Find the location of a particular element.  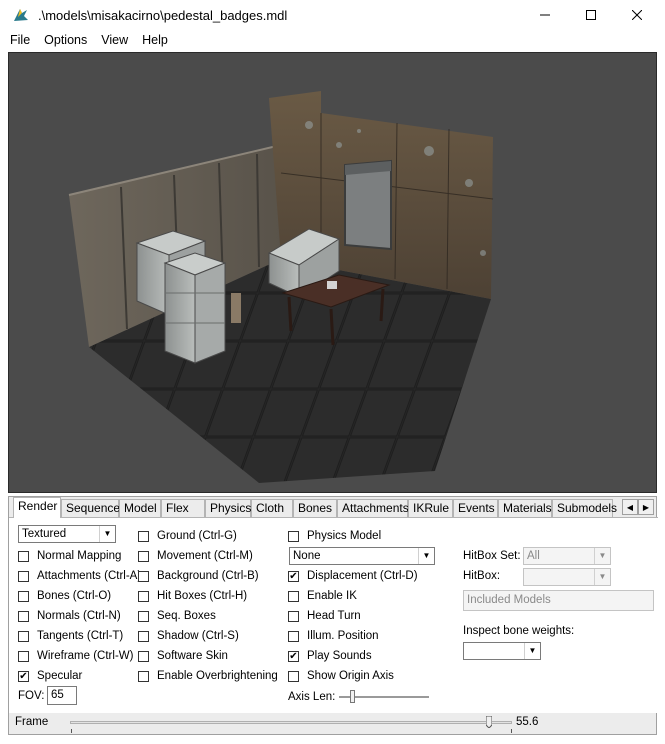

illum-position-checkbox: Illum. Position is located at coordinates (333, 636).